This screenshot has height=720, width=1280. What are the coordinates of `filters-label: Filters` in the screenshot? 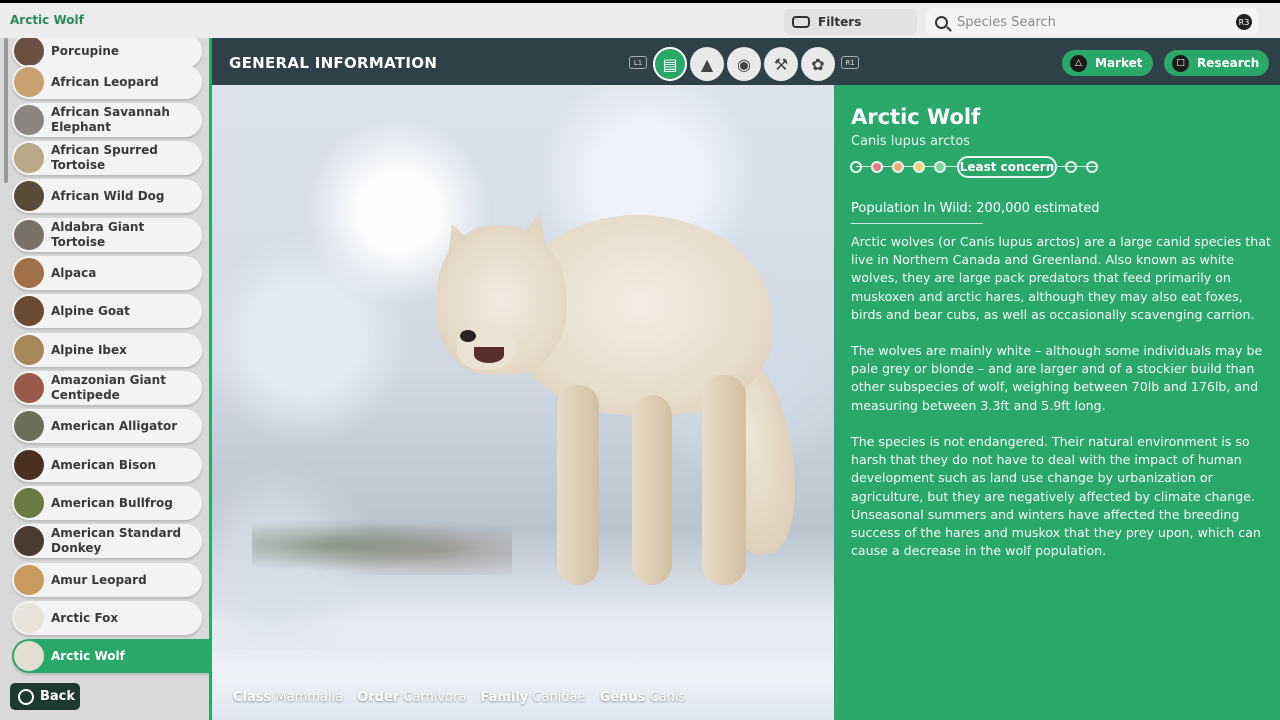 It's located at (840, 22).